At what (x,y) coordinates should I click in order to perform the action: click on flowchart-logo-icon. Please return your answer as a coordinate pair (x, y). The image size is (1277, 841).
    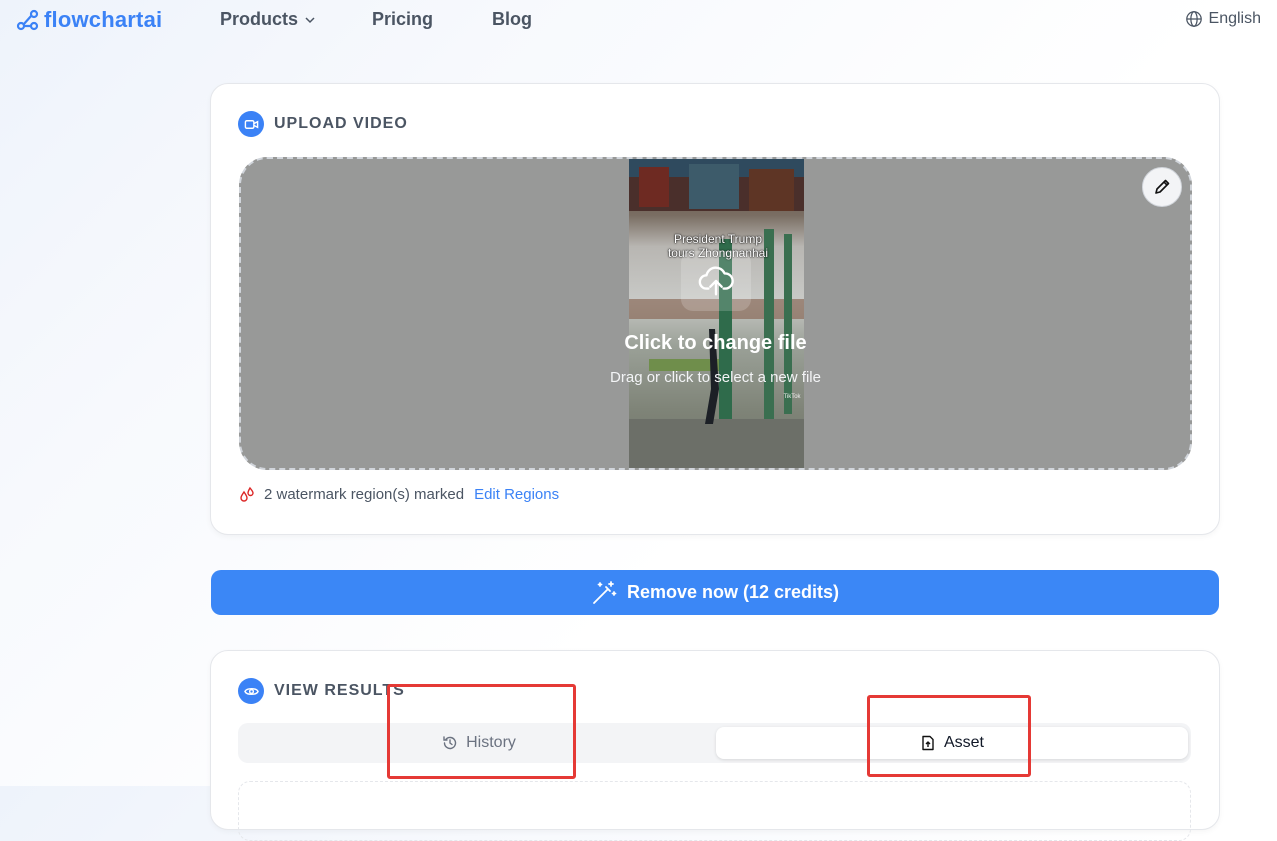
    Looking at the image, I should click on (27, 20).